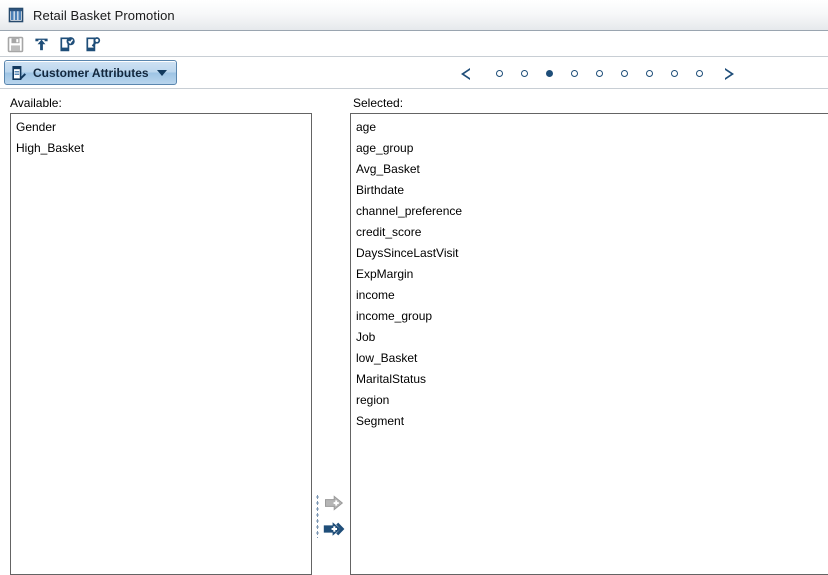 This screenshot has height=575, width=828. Describe the element at coordinates (470, 73) in the screenshot. I see `chevron-left-icon` at that location.